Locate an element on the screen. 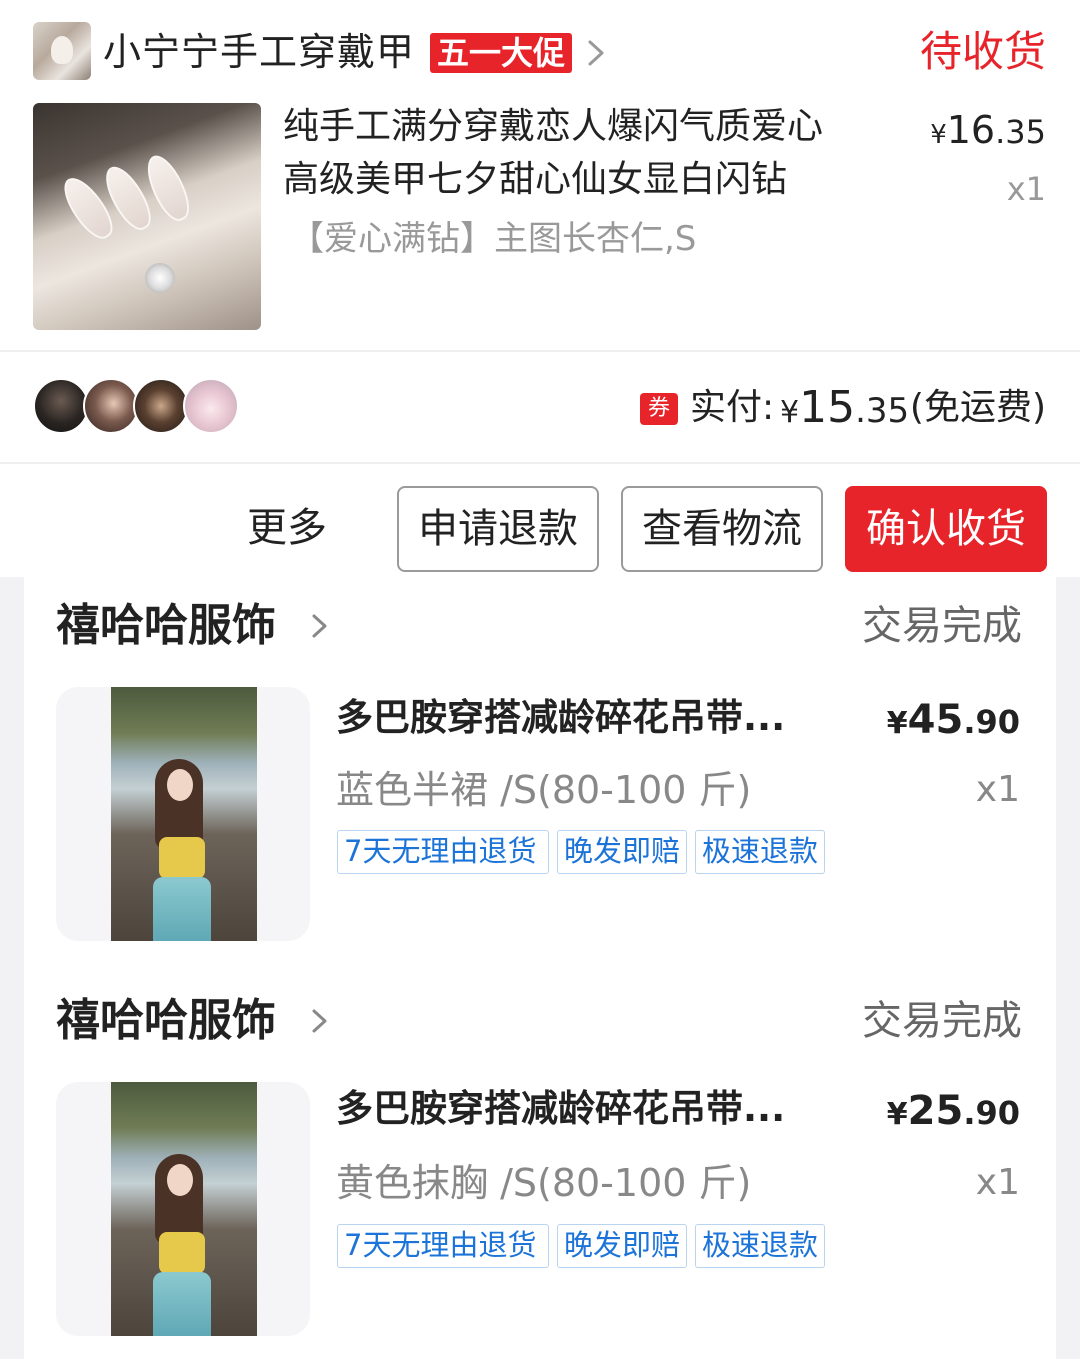  more-button: 更多 is located at coordinates (287, 528).